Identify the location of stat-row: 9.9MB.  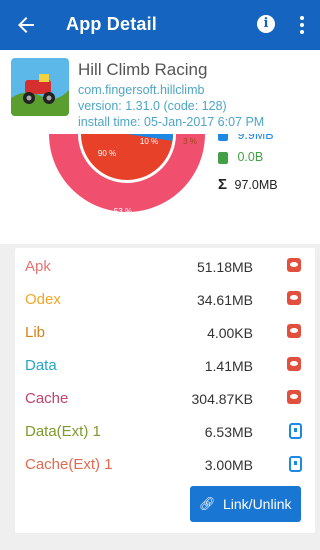
(246, 138).